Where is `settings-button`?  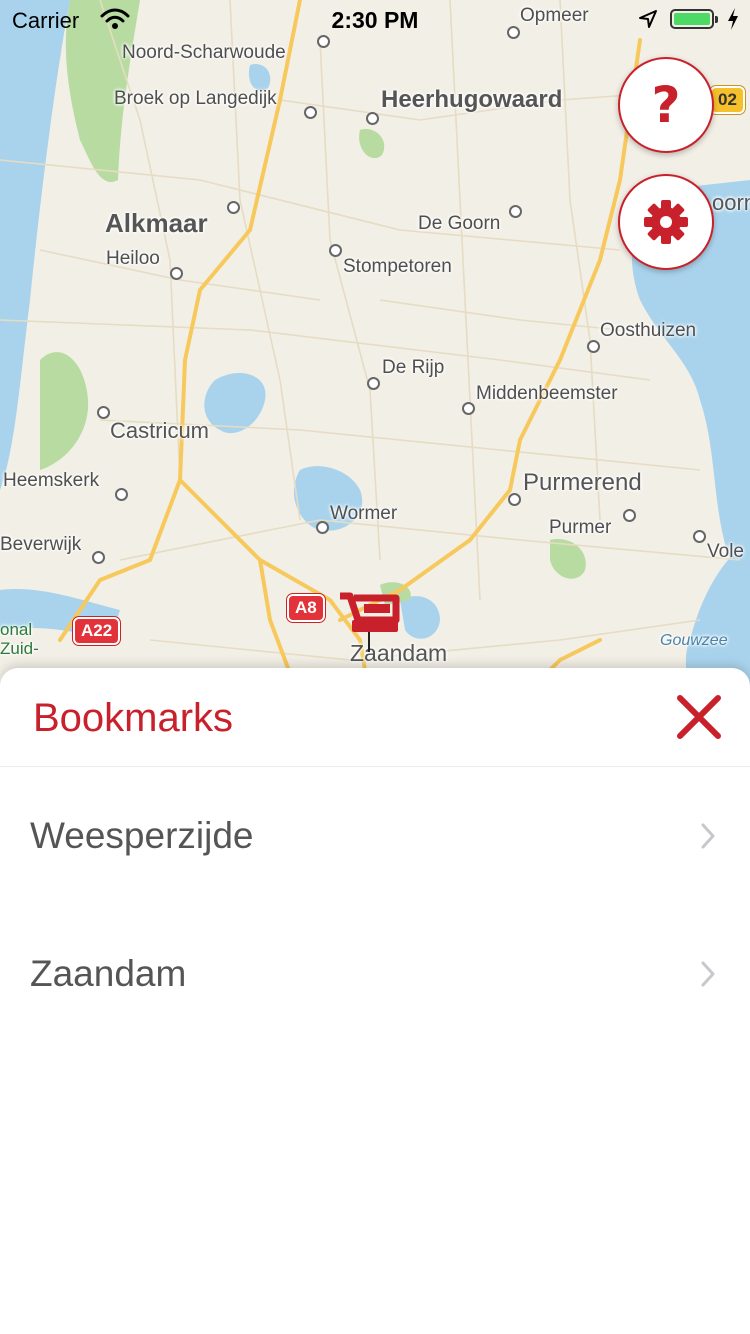
settings-button is located at coordinates (666, 222).